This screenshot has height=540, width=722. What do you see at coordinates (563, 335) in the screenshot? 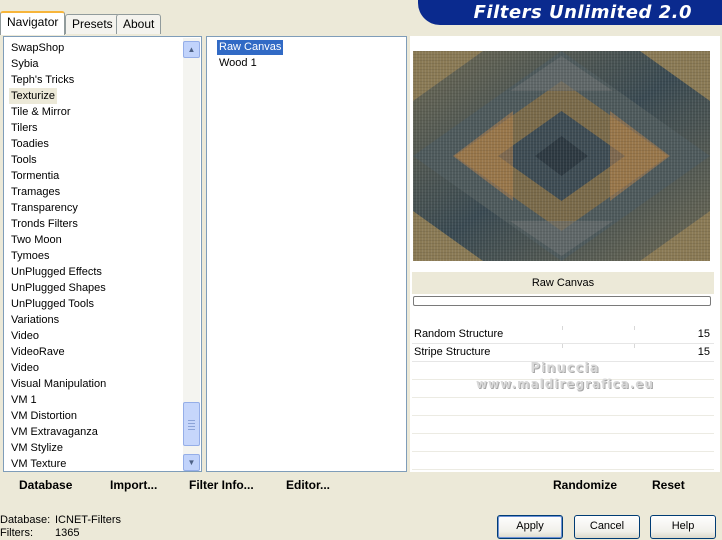
I see `param-random-structure: Random Structure 15` at bounding box center [563, 335].